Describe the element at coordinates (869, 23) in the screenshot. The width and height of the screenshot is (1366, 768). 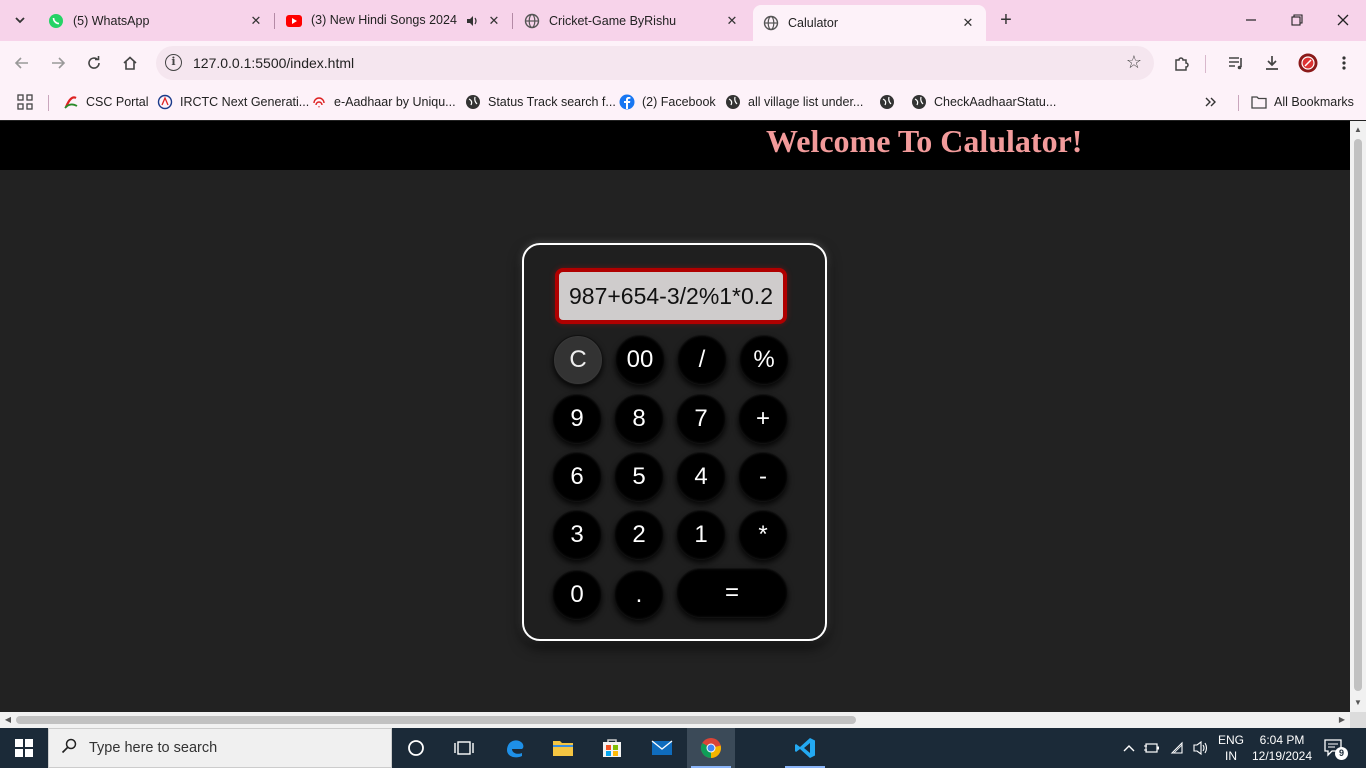
I see `tab-calculator: Calulator ✕` at that location.